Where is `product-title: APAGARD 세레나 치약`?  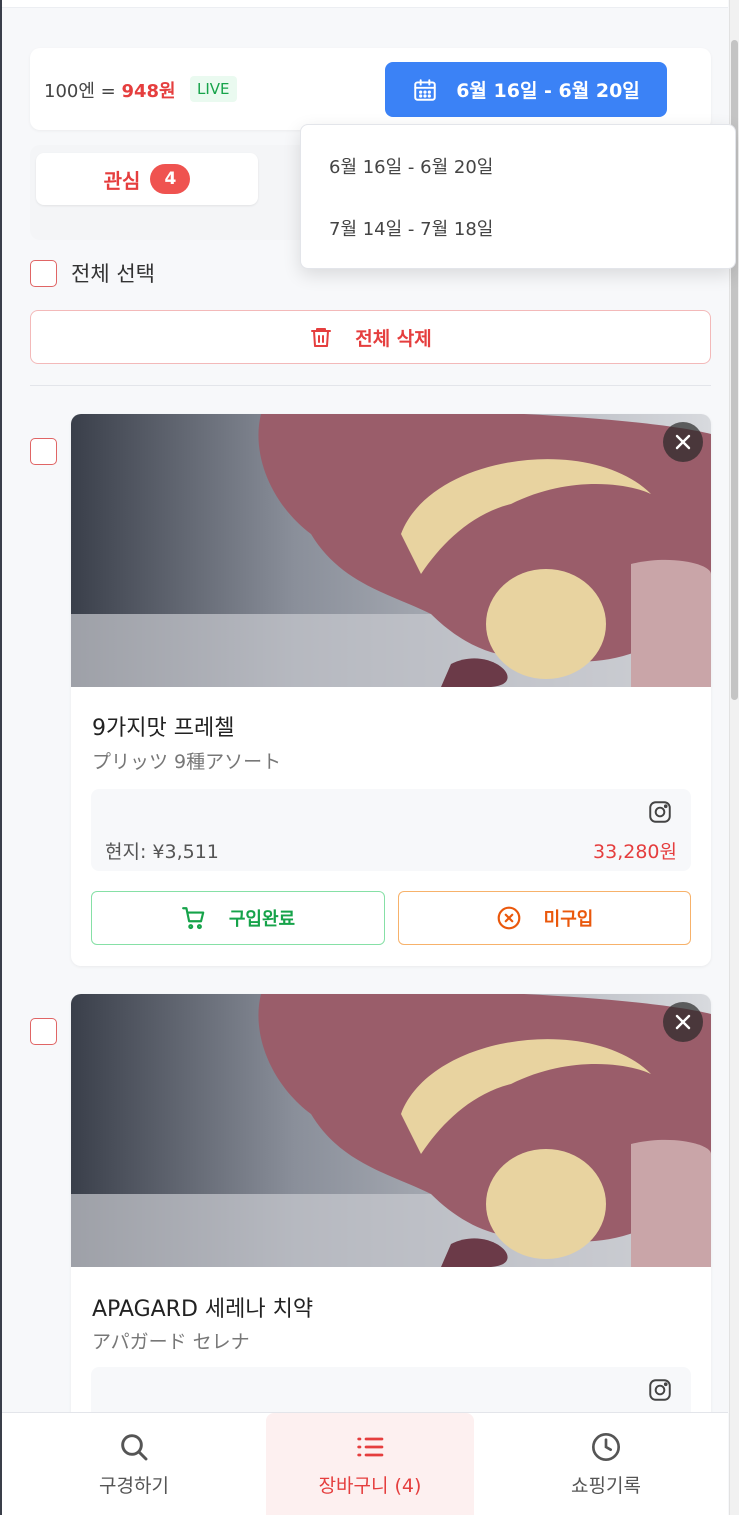 product-title: APAGARD 세레나 치약 is located at coordinates (203, 1309).